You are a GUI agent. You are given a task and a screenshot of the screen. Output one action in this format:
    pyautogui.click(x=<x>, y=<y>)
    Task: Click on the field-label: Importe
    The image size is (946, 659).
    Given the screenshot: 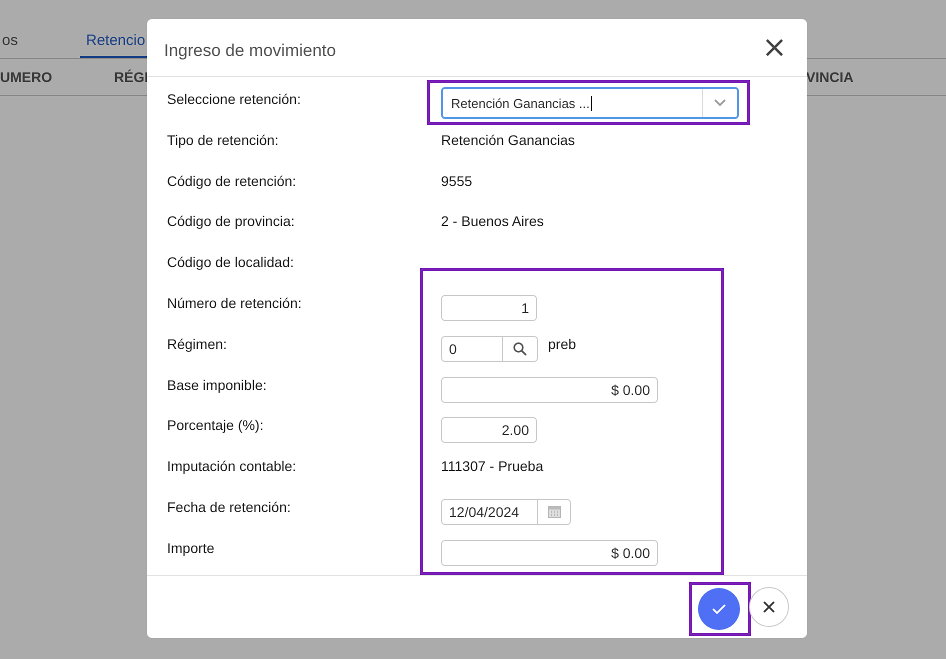 What is the action you would take?
    pyautogui.click(x=191, y=548)
    